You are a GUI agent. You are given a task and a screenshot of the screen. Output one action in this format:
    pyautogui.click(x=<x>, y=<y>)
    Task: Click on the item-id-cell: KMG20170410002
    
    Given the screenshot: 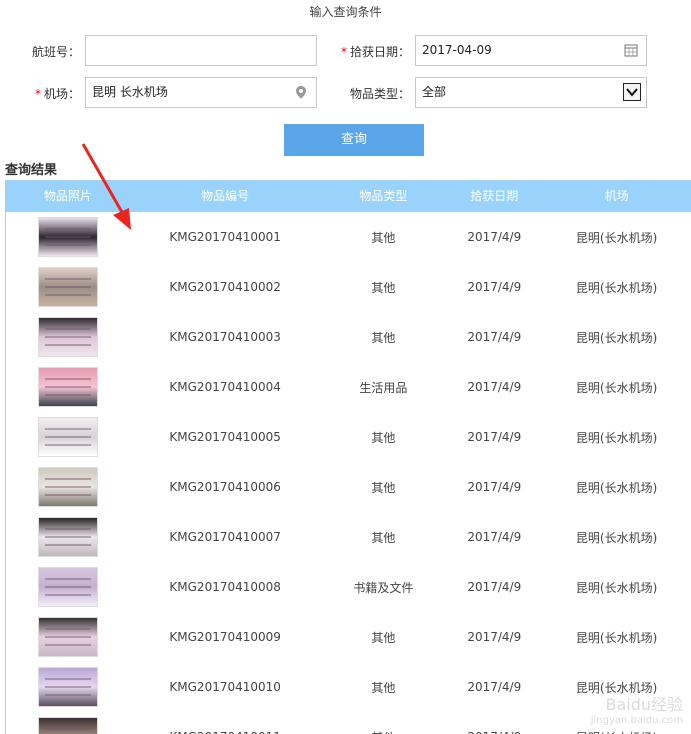 What is the action you would take?
    pyautogui.click(x=225, y=287)
    